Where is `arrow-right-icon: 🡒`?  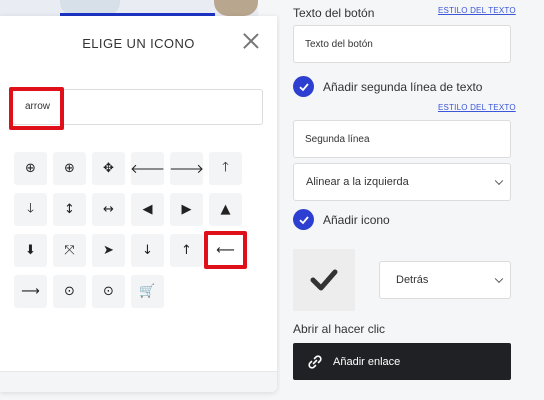 arrow-right-icon: 🡒 is located at coordinates (186, 168).